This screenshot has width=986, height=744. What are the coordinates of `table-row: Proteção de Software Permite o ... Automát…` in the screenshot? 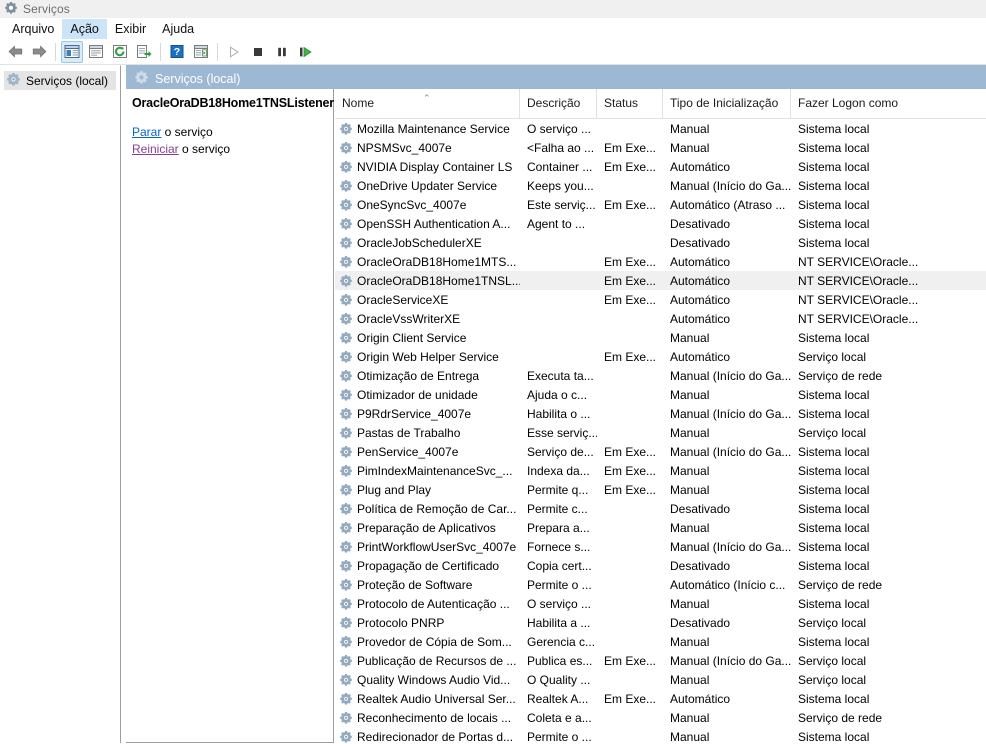 It's located at (660, 584).